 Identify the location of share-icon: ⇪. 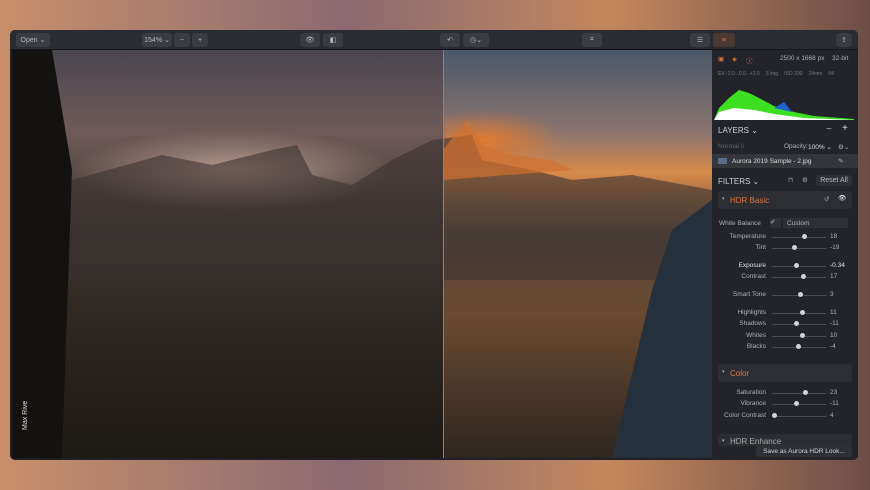
(844, 40).